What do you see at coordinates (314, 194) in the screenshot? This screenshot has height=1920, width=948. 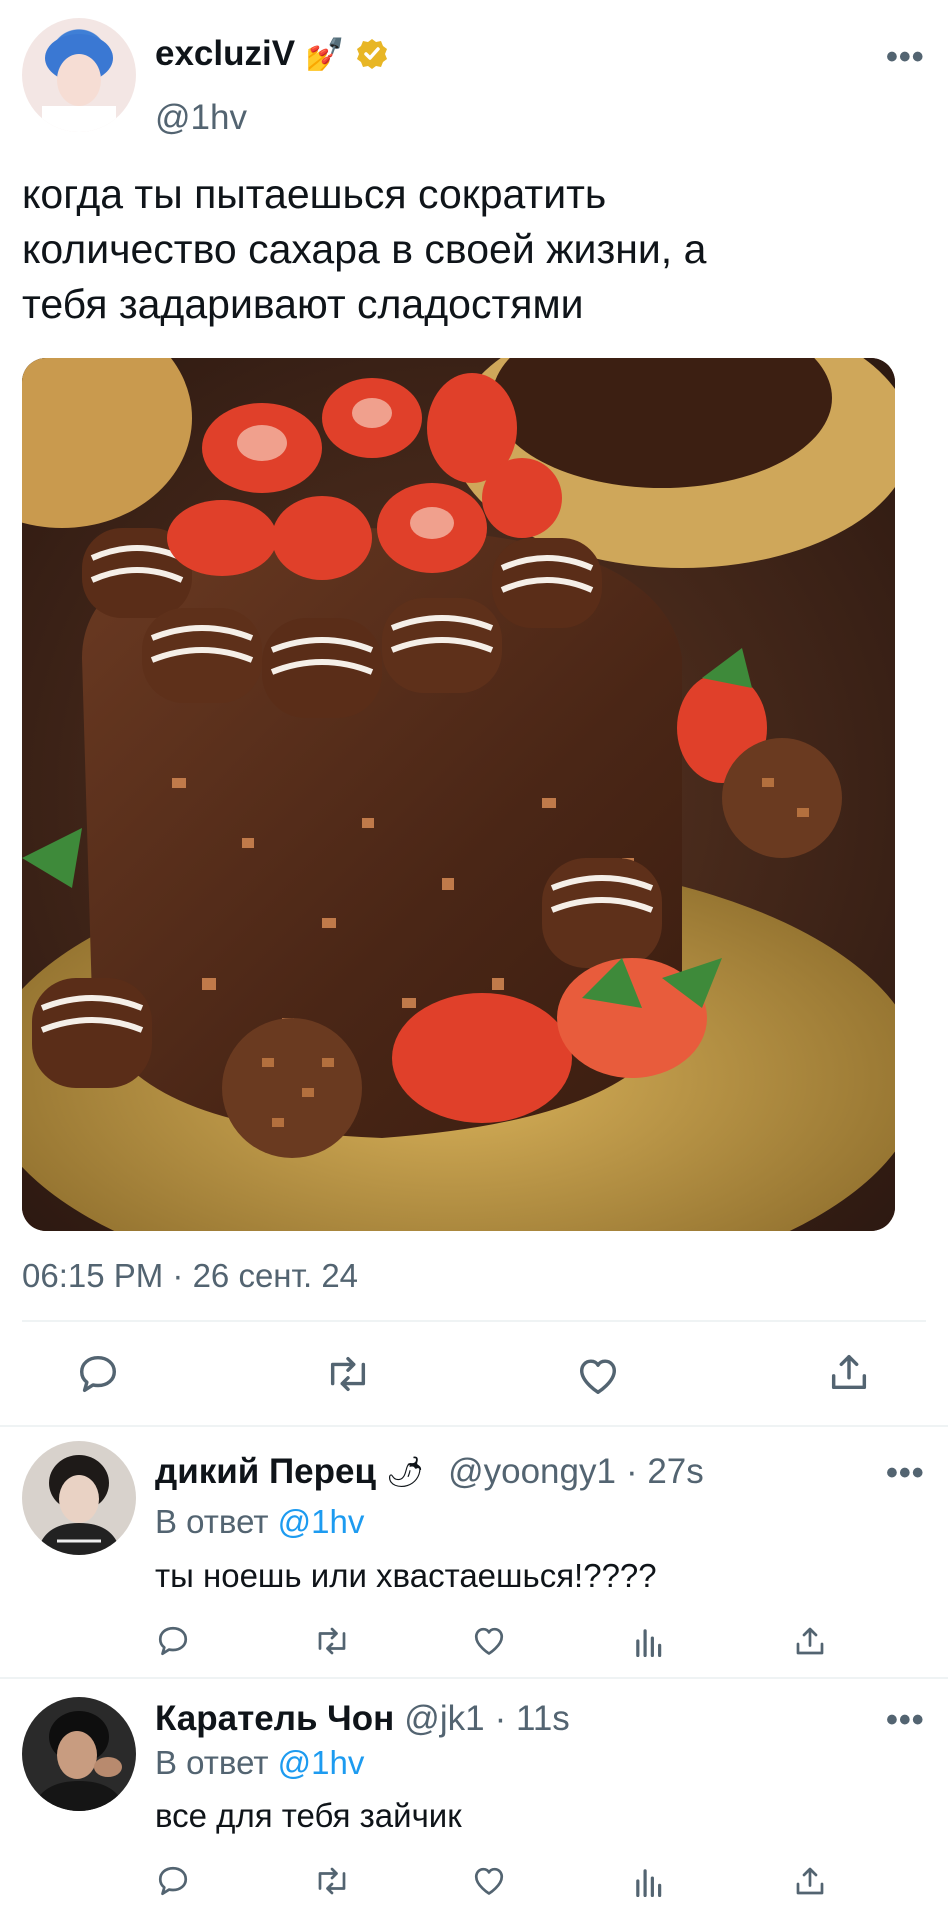 I see `tweet-text-line: когда ты пытаешься сократить` at bounding box center [314, 194].